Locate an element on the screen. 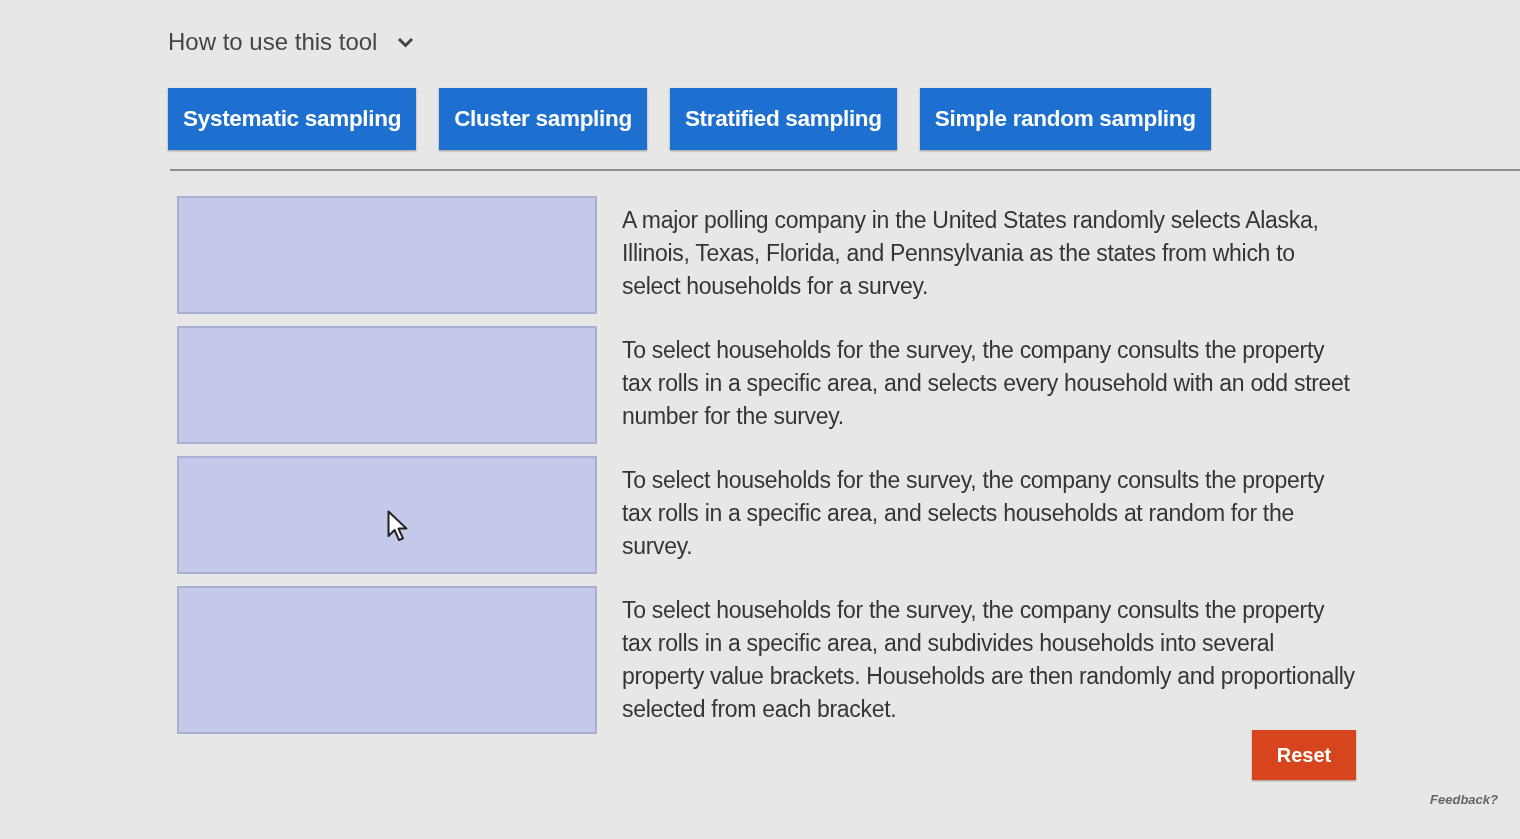  scenario-description: A major polling company in the United States randomly selects Alaska, Illinois, Texas, Florida, and Pennsylvania as the states from which to select households for a survey. is located at coordinates (971, 253).